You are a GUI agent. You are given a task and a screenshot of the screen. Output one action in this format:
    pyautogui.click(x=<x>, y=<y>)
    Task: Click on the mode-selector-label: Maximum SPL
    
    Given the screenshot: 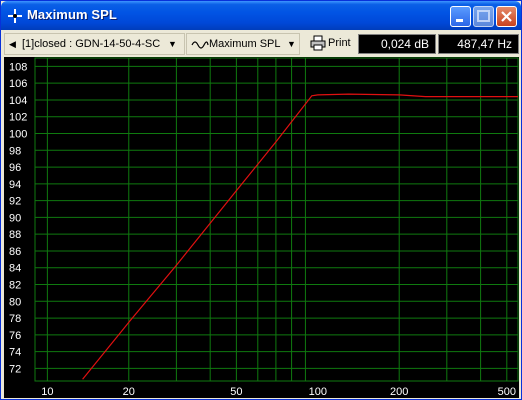 What is the action you would take?
    pyautogui.click(x=245, y=44)
    